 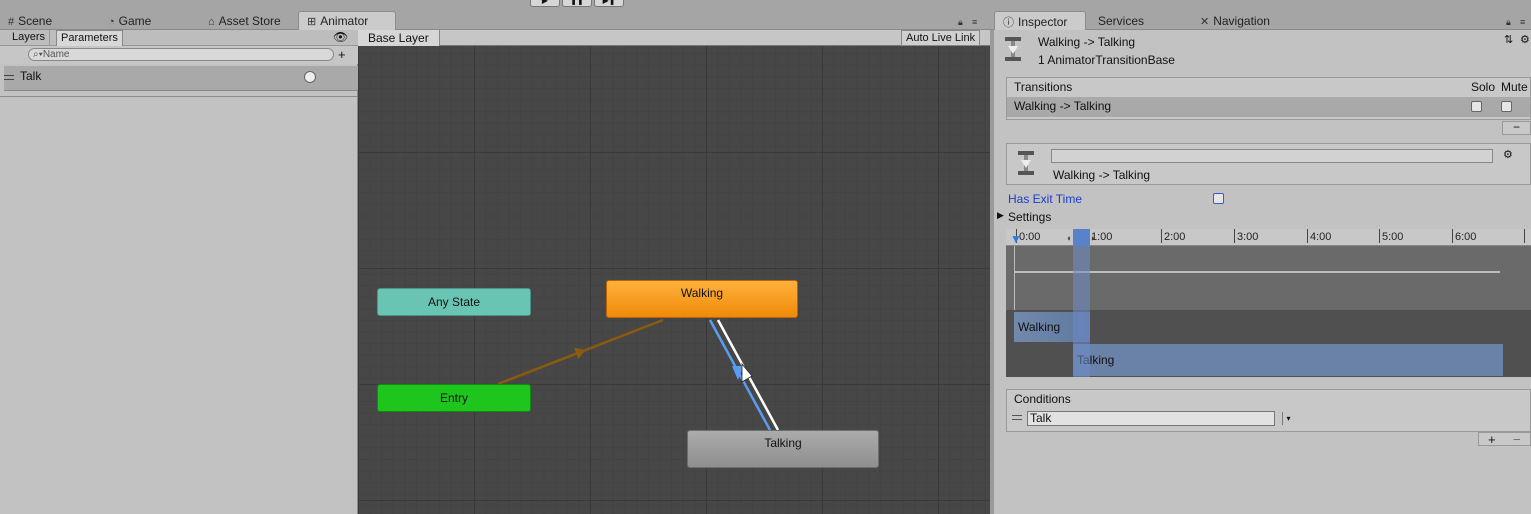 What do you see at coordinates (129, 21) in the screenshot?
I see `tab-game: ◔ Game` at bounding box center [129, 21].